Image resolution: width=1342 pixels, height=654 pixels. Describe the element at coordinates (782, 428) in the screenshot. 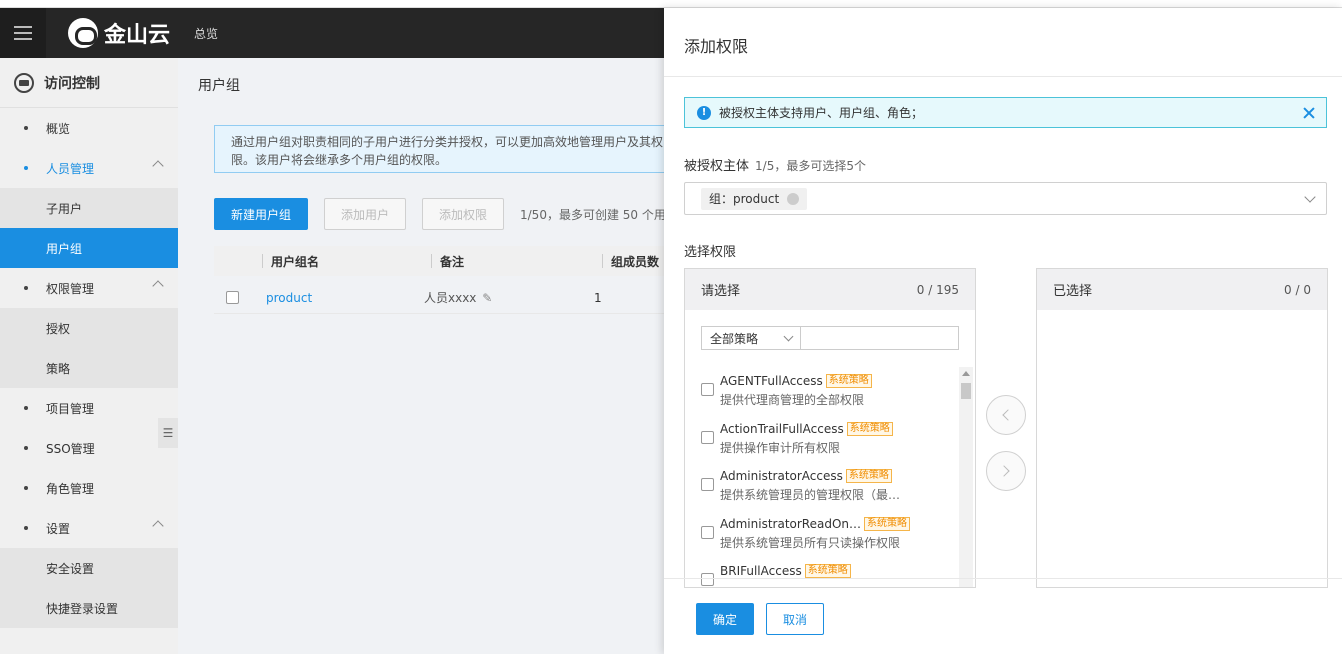

I see `policy-name: ActionTrailFullAccess` at that location.